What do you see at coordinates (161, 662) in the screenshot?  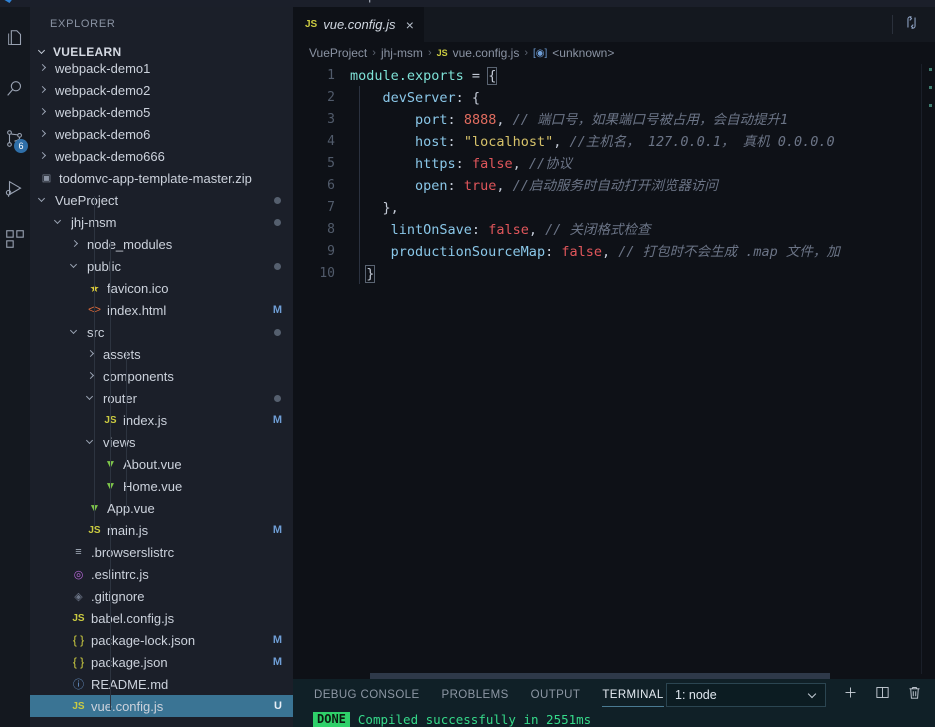 I see `tree-file-package-json: { } package.json M` at bounding box center [161, 662].